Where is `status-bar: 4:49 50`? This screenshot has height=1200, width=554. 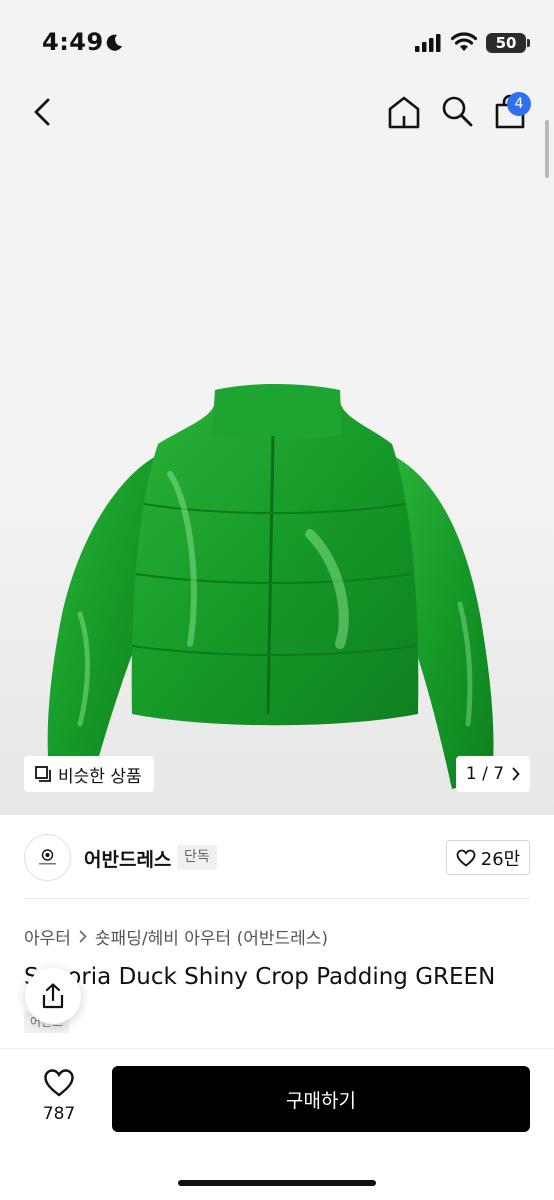
status-bar: 4:49 50 is located at coordinates (277, 44).